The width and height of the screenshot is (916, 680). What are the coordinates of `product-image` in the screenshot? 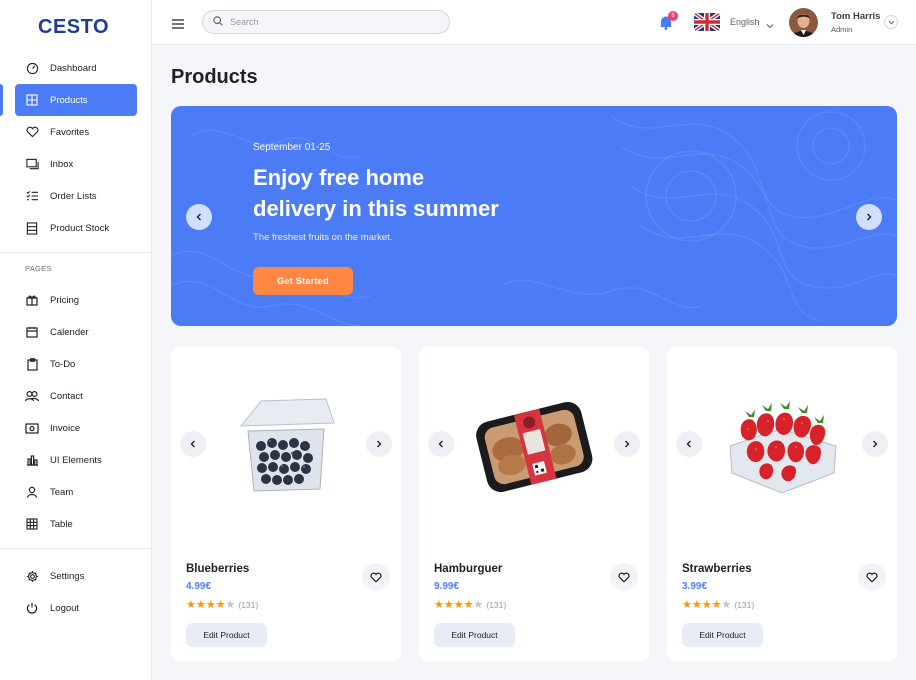 It's located at (287, 445).